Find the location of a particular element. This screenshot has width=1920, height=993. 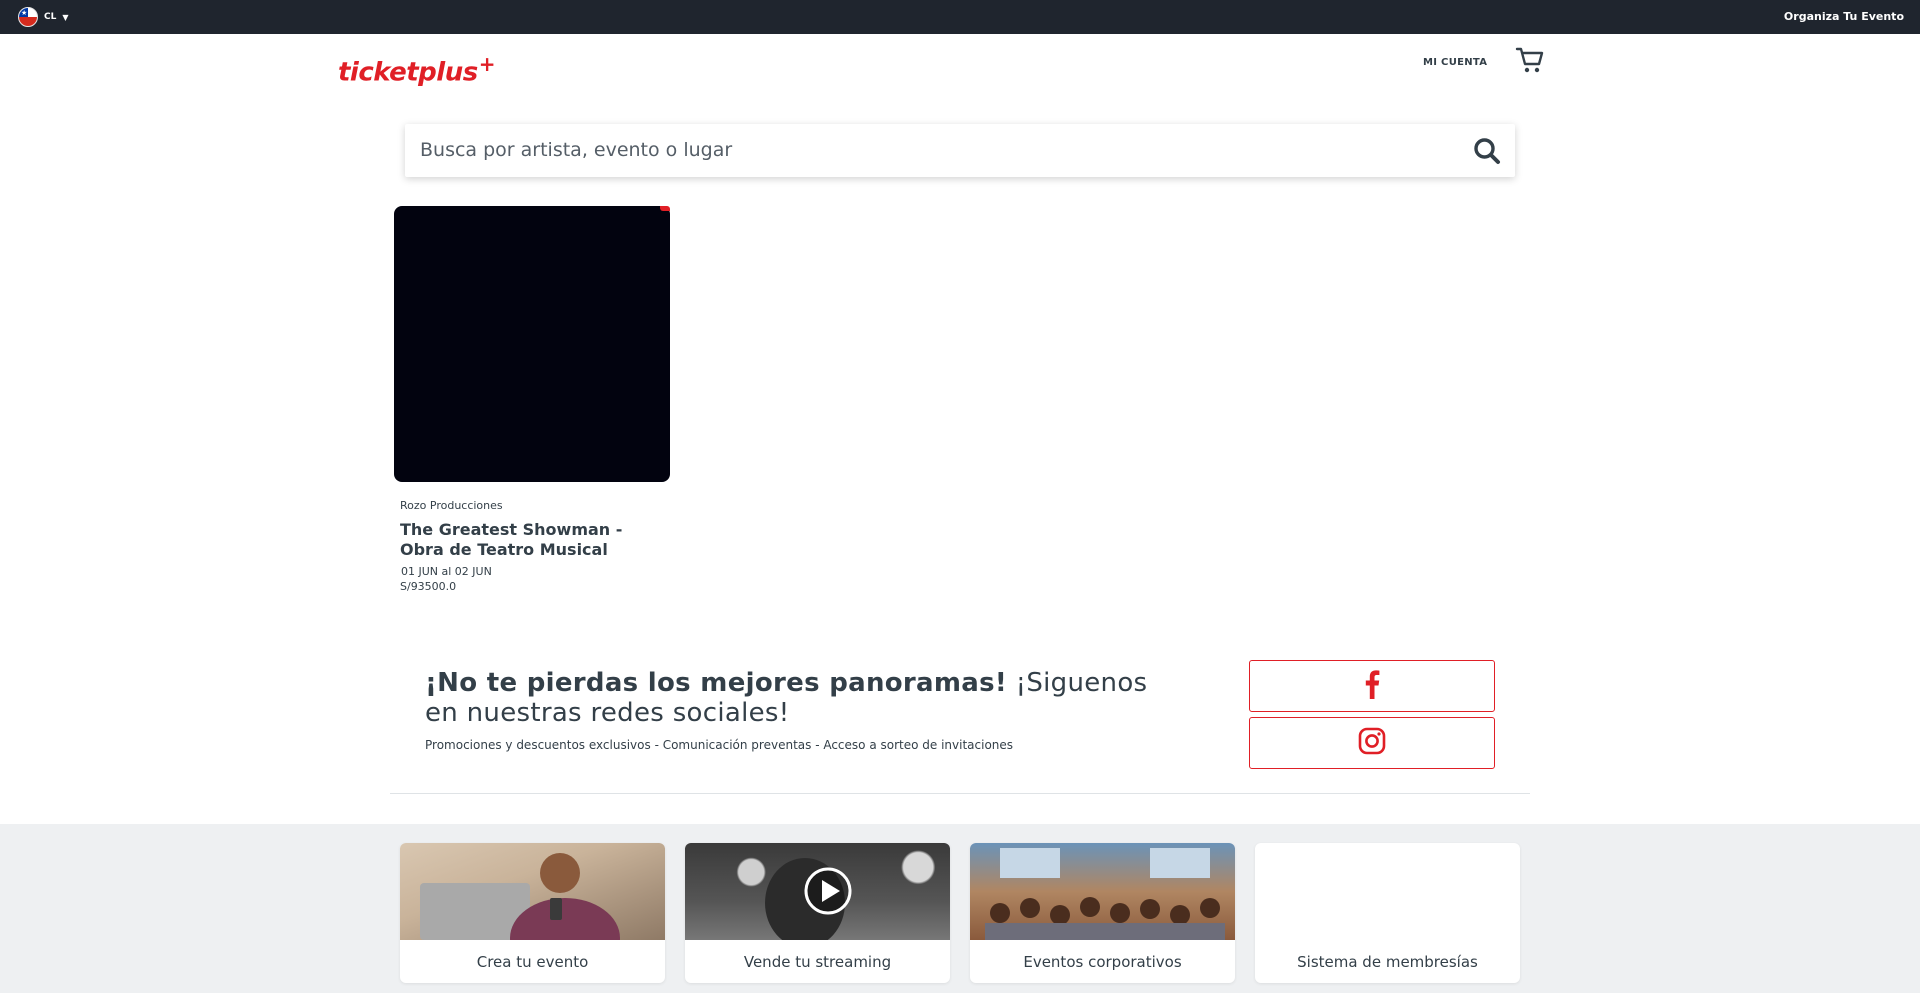

instagram-icon is located at coordinates (1372, 743).